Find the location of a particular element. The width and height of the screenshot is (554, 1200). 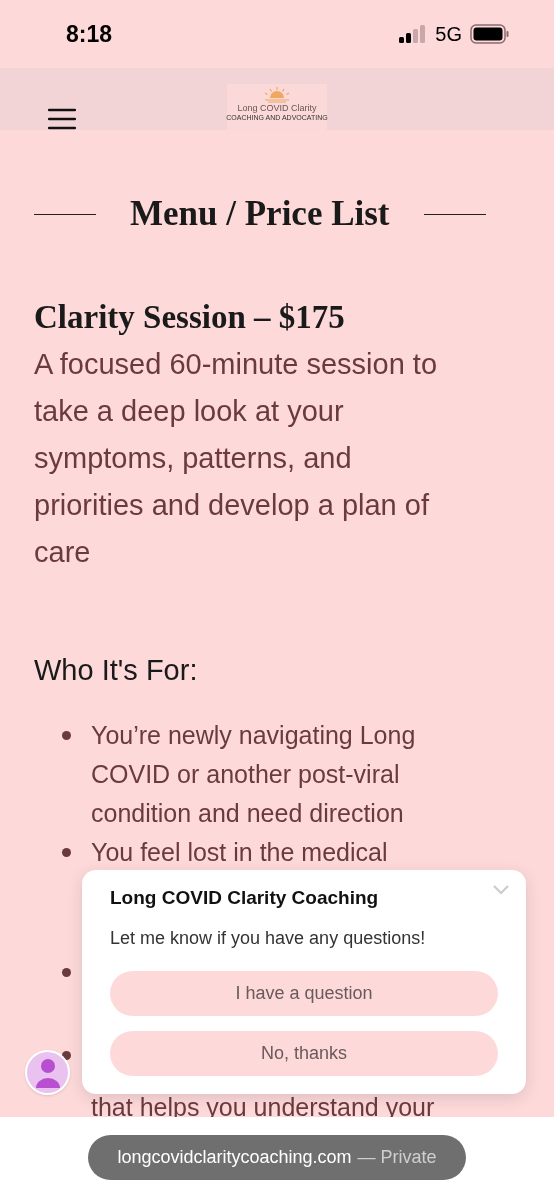

signal-icon is located at coordinates (413, 34).